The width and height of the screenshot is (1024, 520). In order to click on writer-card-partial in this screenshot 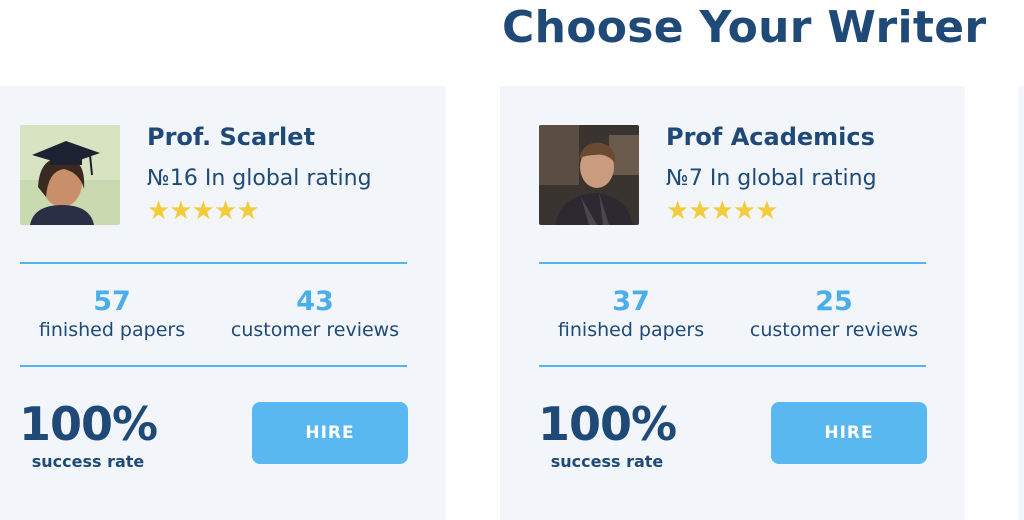, I will do `click(1021, 303)`.